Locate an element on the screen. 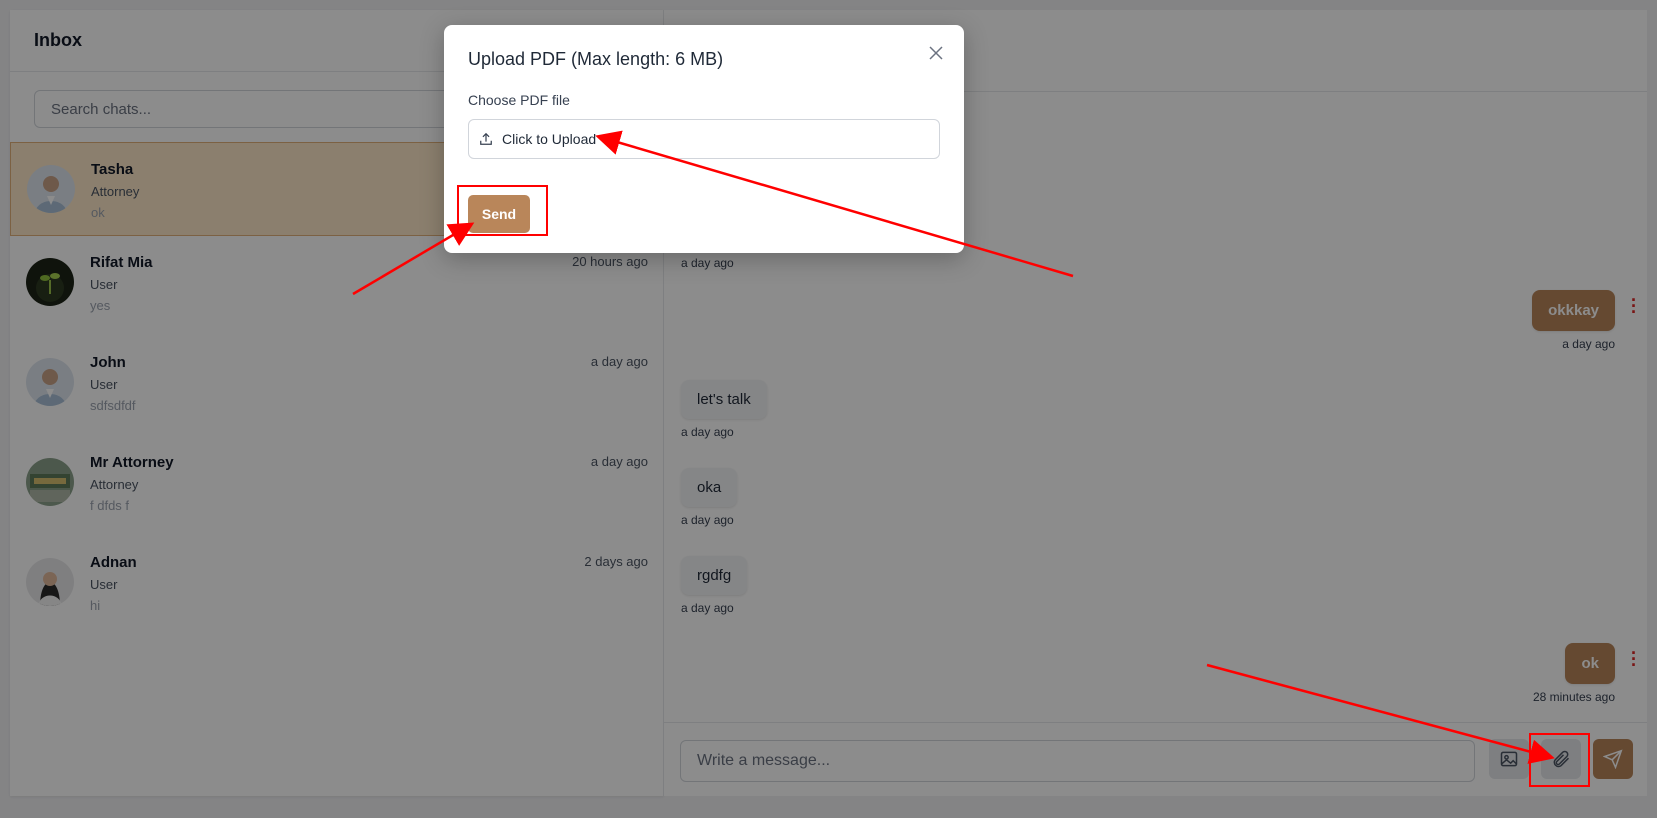 Image resolution: width=1657 pixels, height=818 pixels. modal-title: Upload PDF (Max length: 6 MB) is located at coordinates (596, 59).